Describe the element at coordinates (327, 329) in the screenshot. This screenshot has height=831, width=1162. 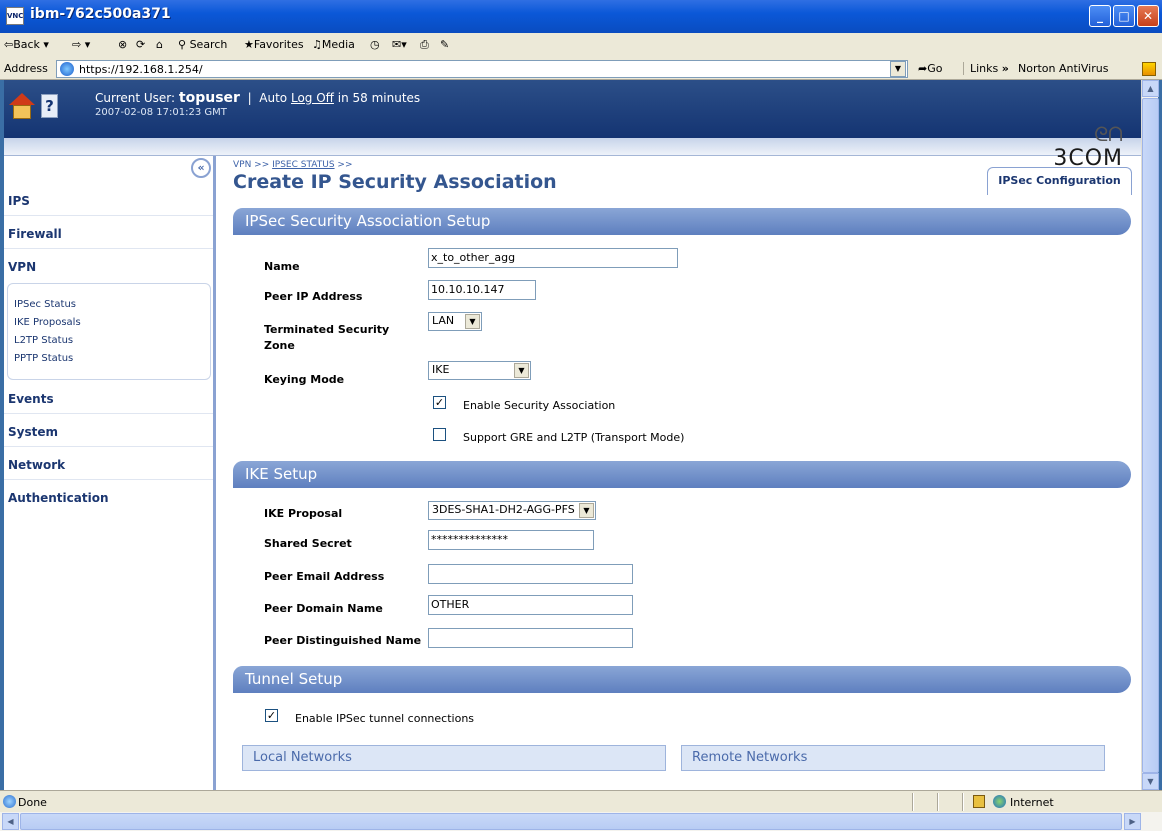
I see `terminated-zone-label-1: Terminated Security` at that location.